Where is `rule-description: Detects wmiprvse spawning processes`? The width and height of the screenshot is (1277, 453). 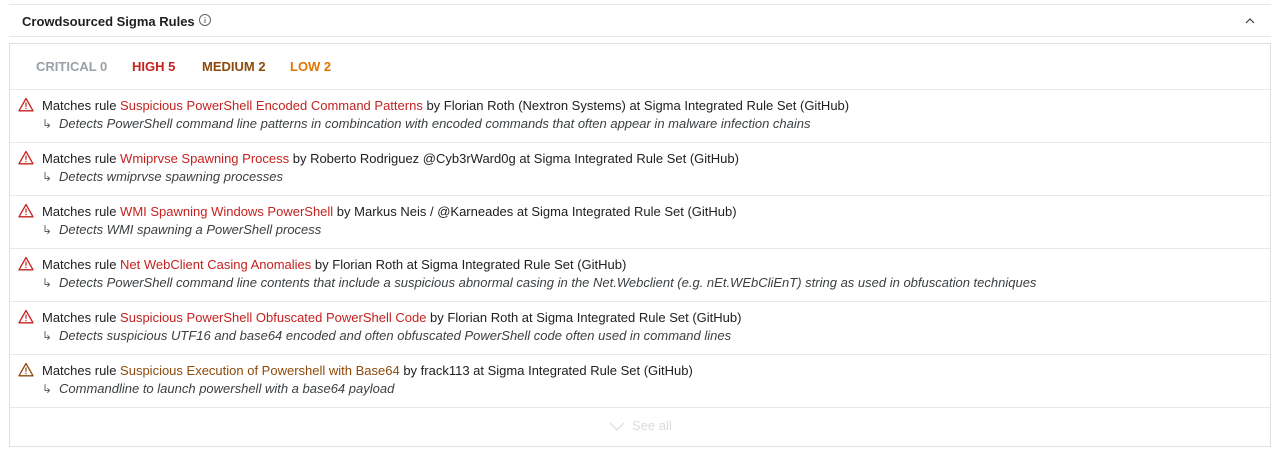
rule-description: Detects wmiprvse spawning processes is located at coordinates (171, 176).